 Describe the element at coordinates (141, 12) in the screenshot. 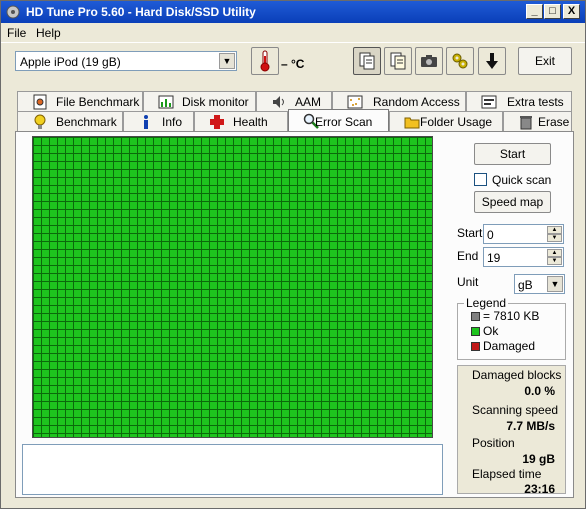

I see `window-title: HD Tune Pro 5.60 - Hard Disk/SSD Utility` at that location.